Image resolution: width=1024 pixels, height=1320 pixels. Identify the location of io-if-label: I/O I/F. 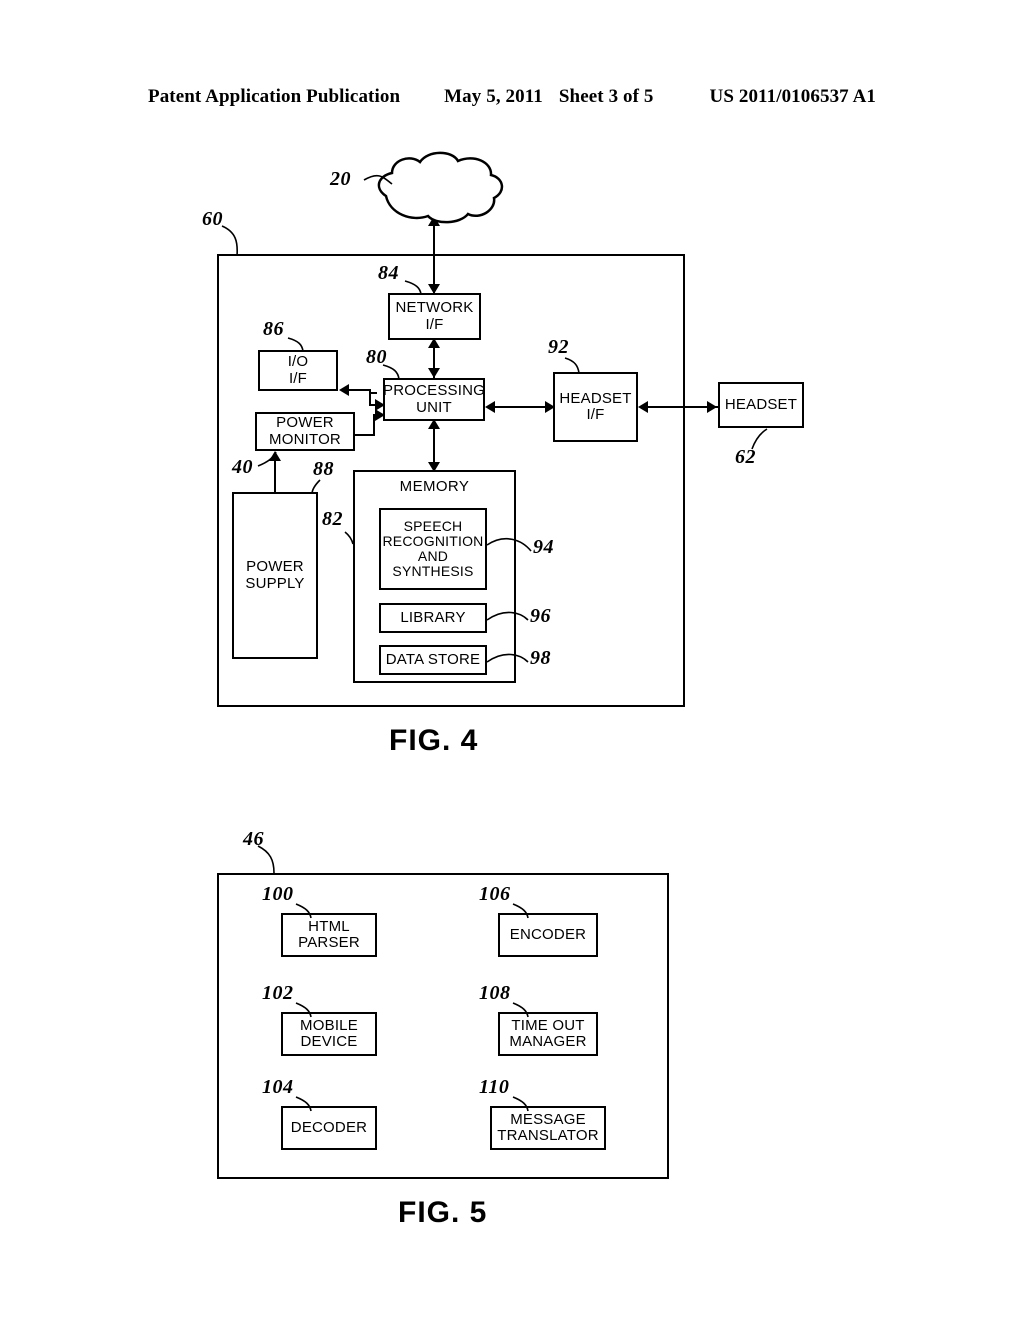
(298, 370).